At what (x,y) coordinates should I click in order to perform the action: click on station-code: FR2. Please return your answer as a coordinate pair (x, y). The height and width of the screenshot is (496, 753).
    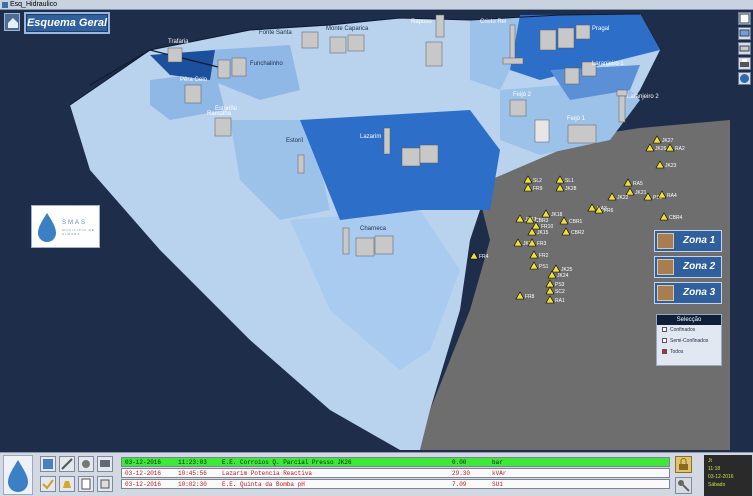
    Looking at the image, I should click on (544, 256).